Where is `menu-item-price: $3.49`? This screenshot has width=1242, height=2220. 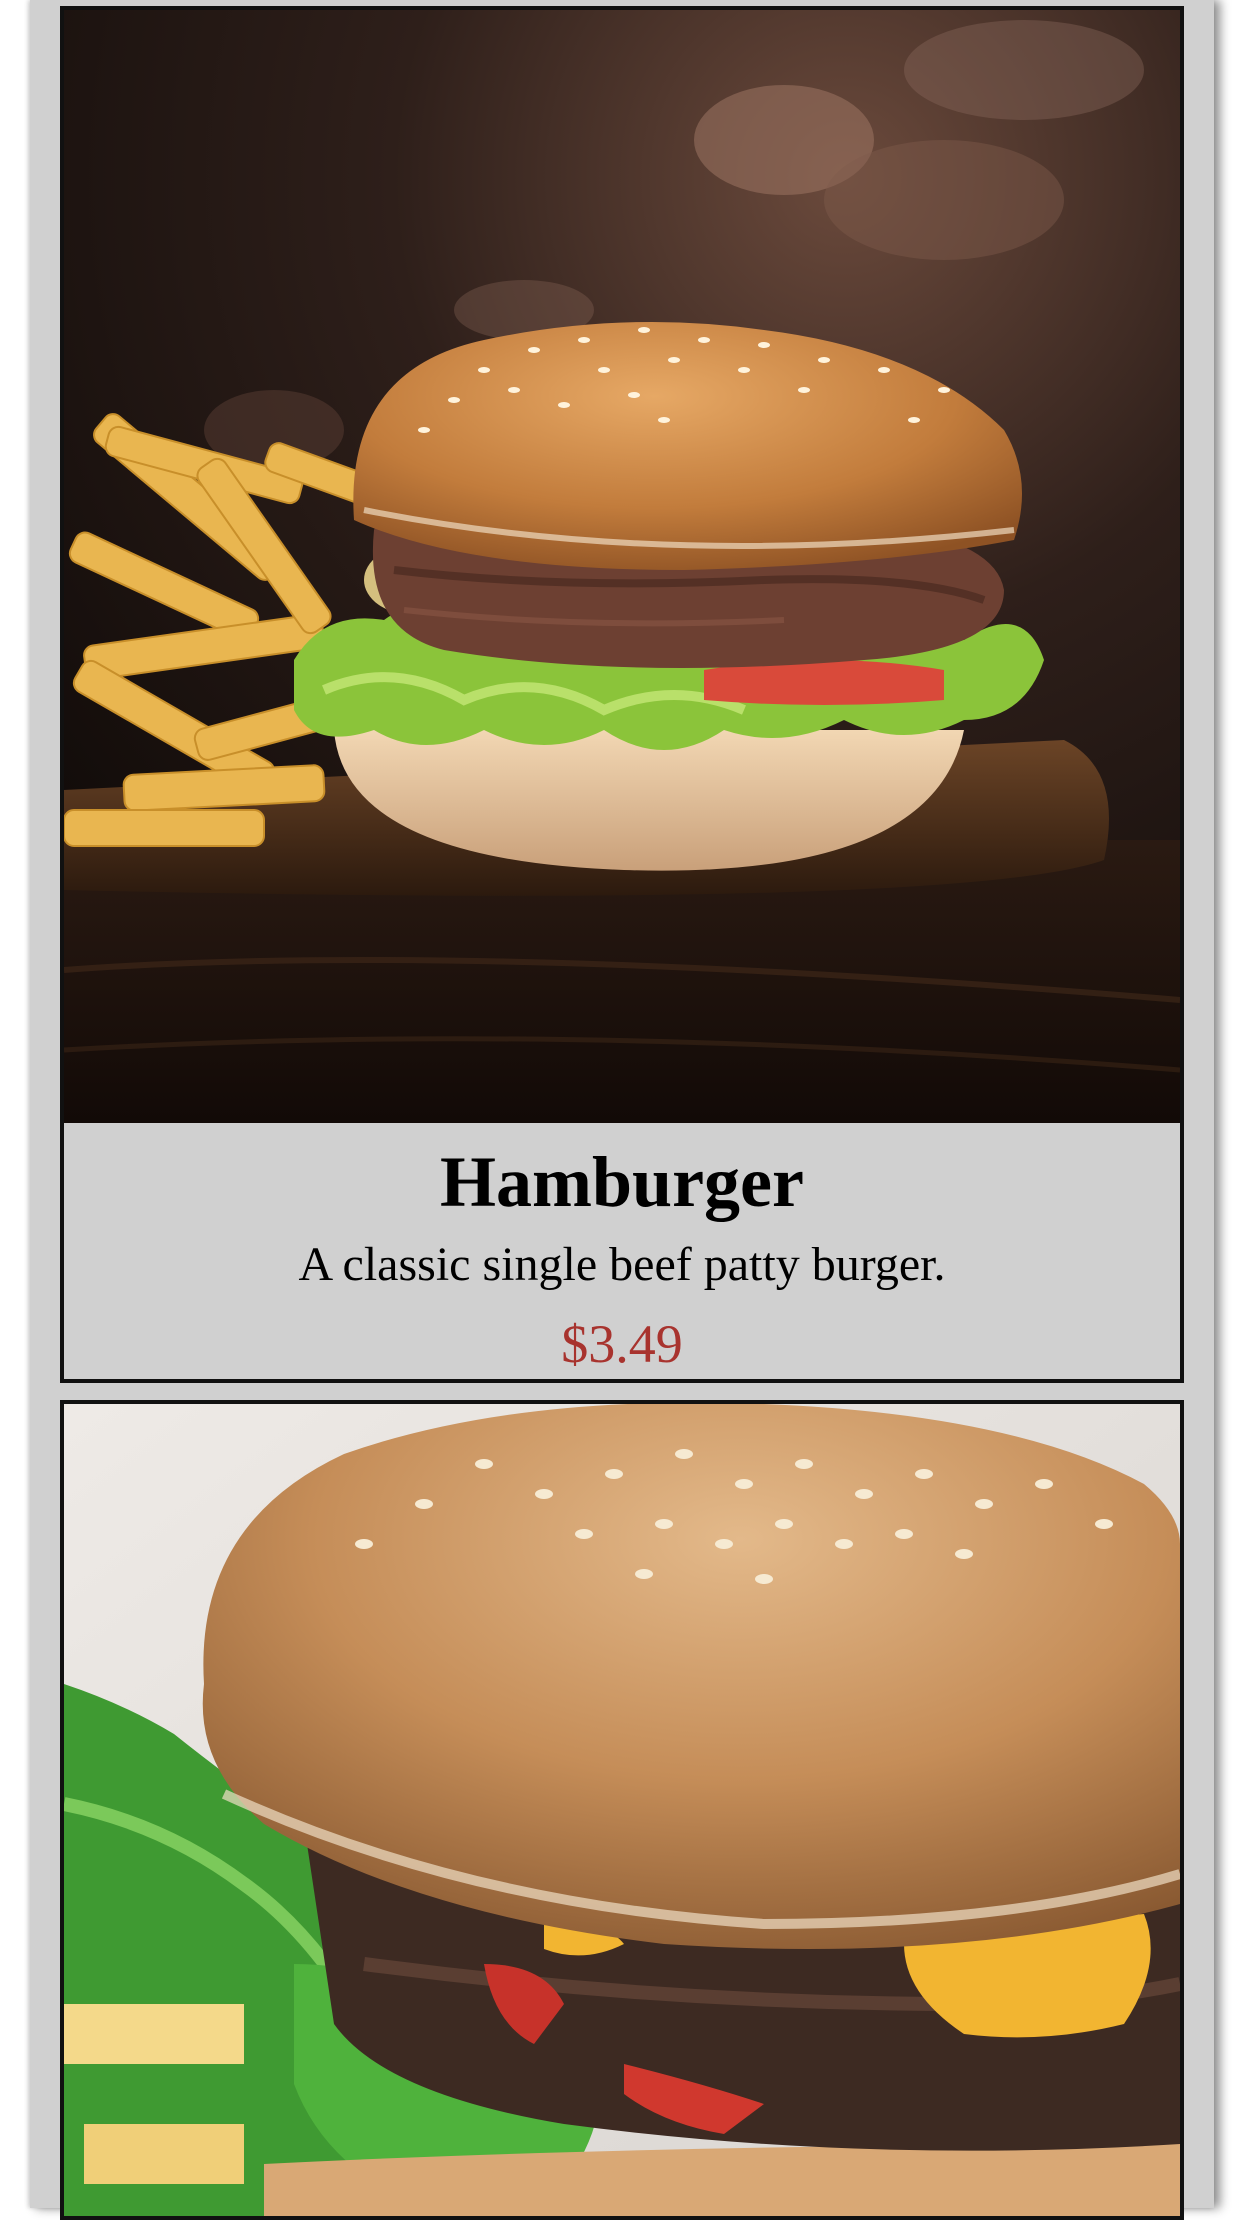 menu-item-price: $3.49 is located at coordinates (622, 1344).